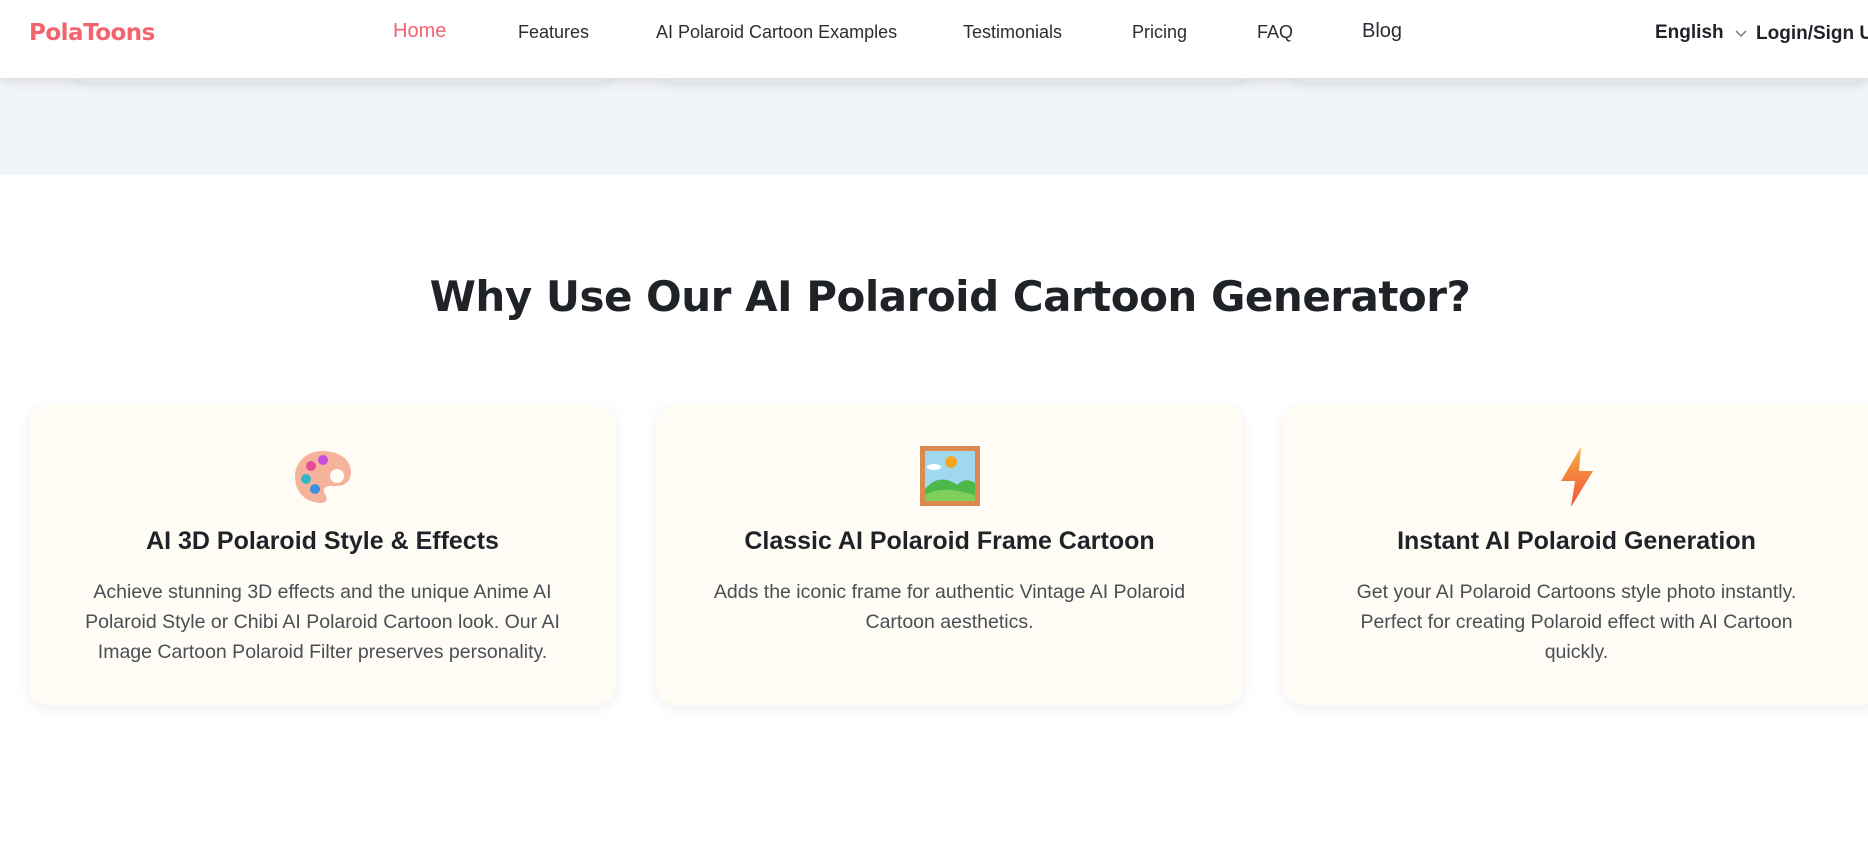 The height and width of the screenshot is (867, 1868). I want to click on language-selector: English, so click(1701, 33).